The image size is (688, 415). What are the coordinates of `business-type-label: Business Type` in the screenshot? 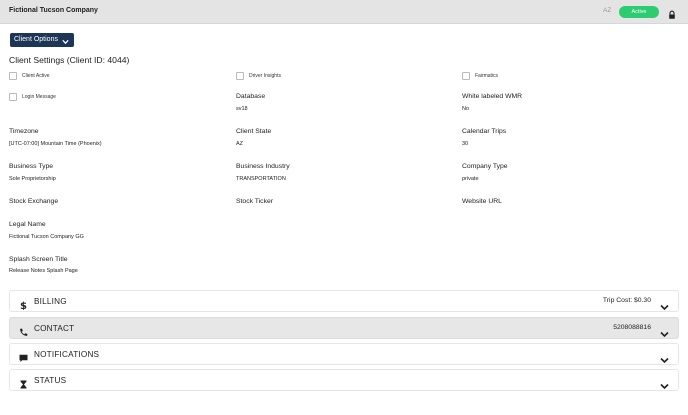 It's located at (31, 166).